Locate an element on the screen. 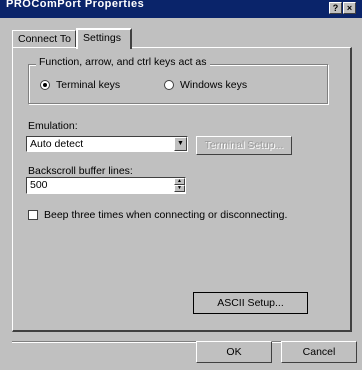  radio-terminal-keys: Terminal keys is located at coordinates (80, 85).